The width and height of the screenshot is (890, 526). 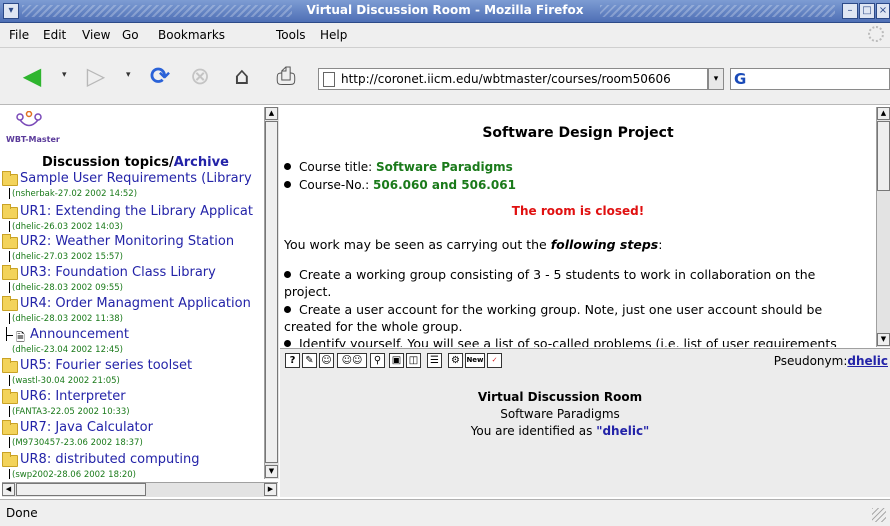 I want to click on pseudonym-display: Pseudonym:dhelic, so click(x=831, y=361).